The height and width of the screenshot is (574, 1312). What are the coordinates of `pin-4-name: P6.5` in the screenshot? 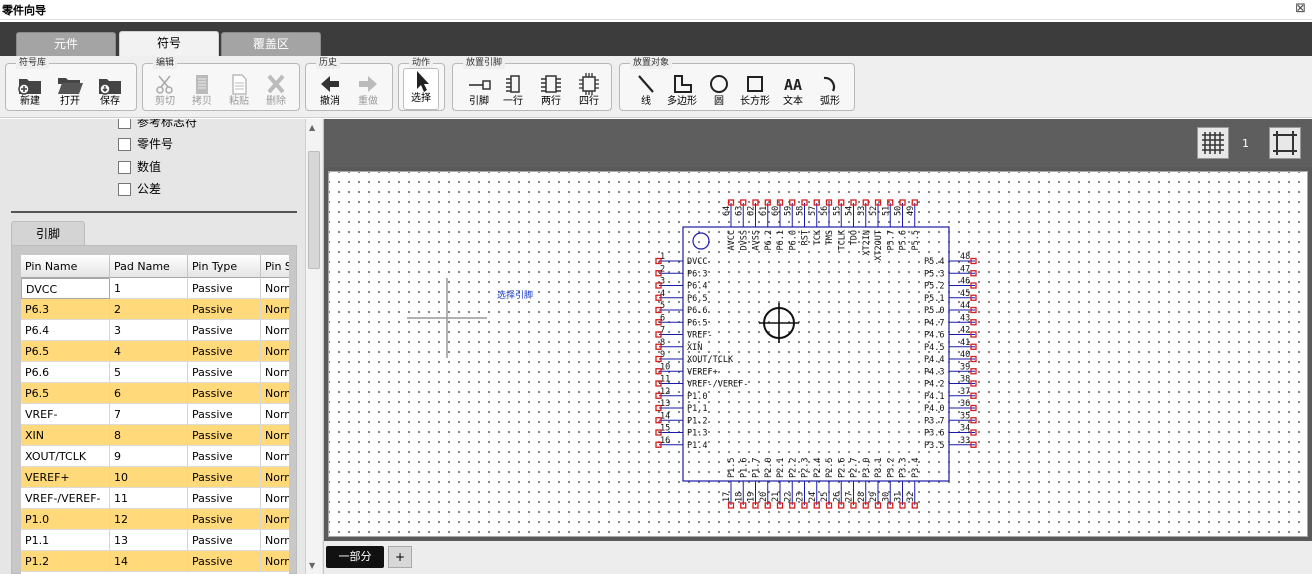 It's located at (697, 299).